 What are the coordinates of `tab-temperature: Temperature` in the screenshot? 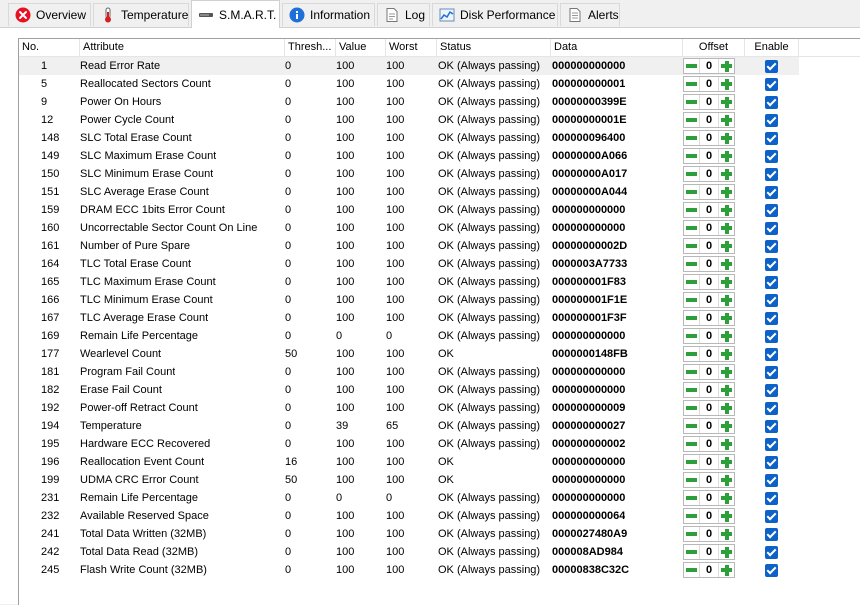 It's located at (141, 14).